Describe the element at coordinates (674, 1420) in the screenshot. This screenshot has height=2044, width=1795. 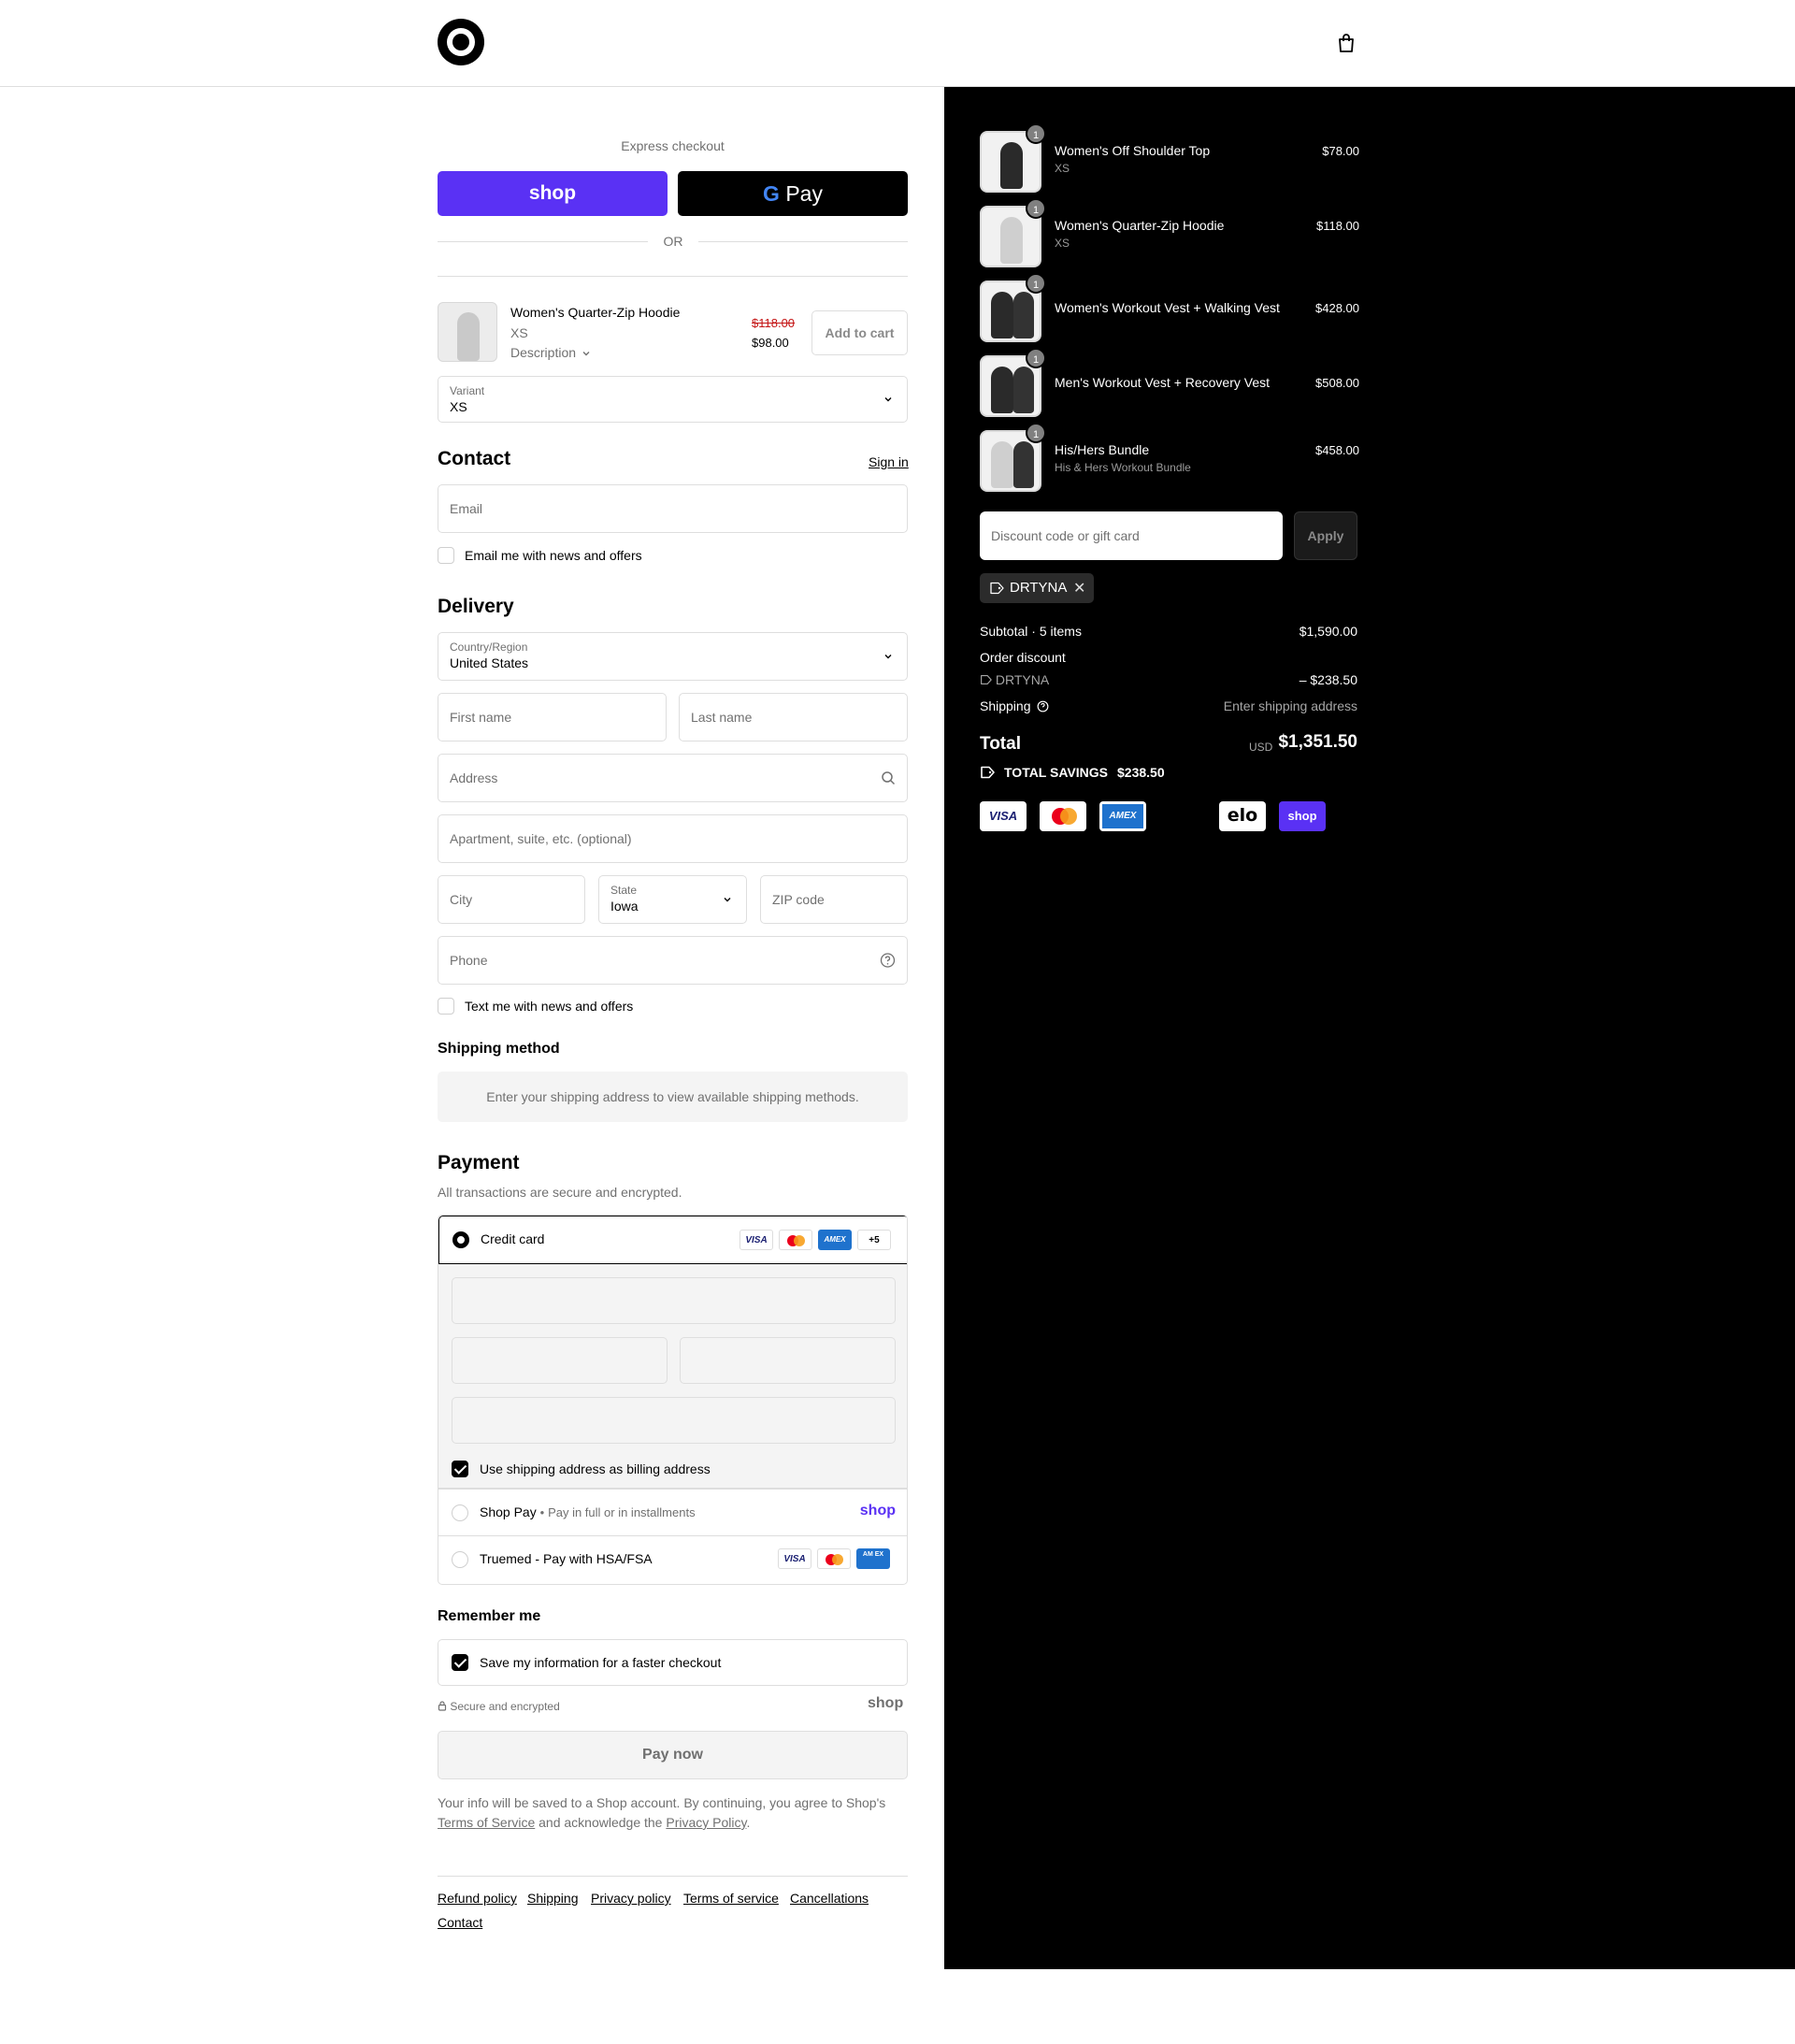
I see `card-name-field` at that location.